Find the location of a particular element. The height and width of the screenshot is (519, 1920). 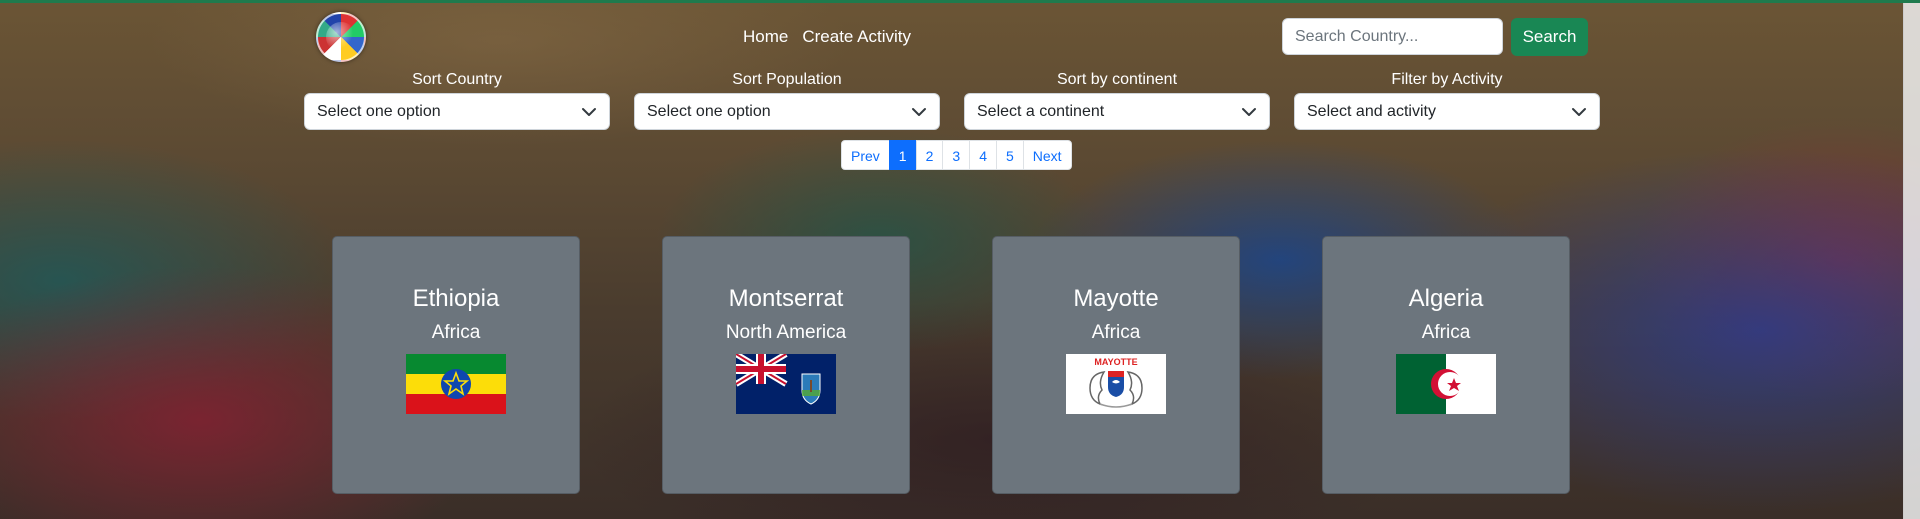

pagination: Prev 1 2 3 4 5 Next is located at coordinates (956, 155).